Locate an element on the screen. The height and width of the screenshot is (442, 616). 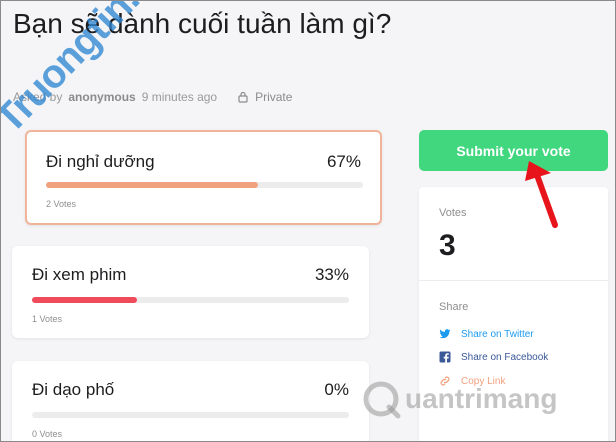
poll-option-3: Đi dạo phố 0% 0 Votes is located at coordinates (190, 401).